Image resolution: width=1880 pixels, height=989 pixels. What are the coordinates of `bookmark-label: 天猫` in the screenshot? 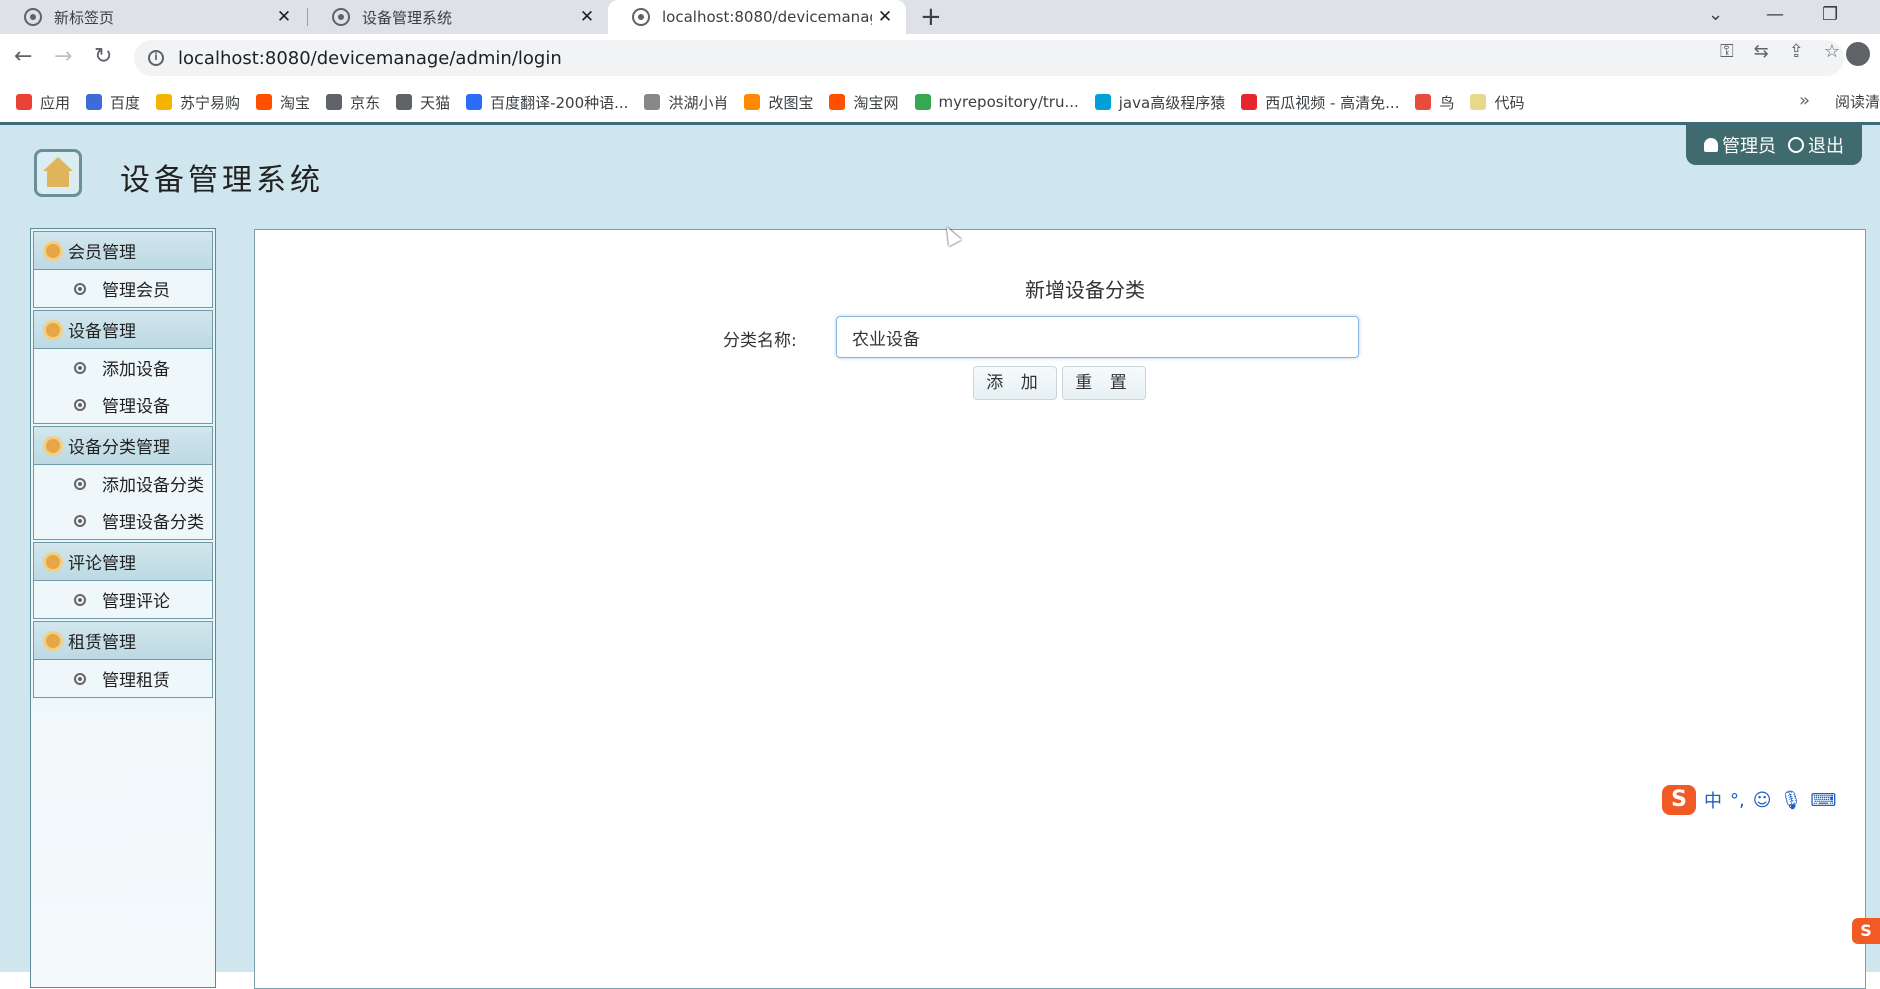 It's located at (435, 102).